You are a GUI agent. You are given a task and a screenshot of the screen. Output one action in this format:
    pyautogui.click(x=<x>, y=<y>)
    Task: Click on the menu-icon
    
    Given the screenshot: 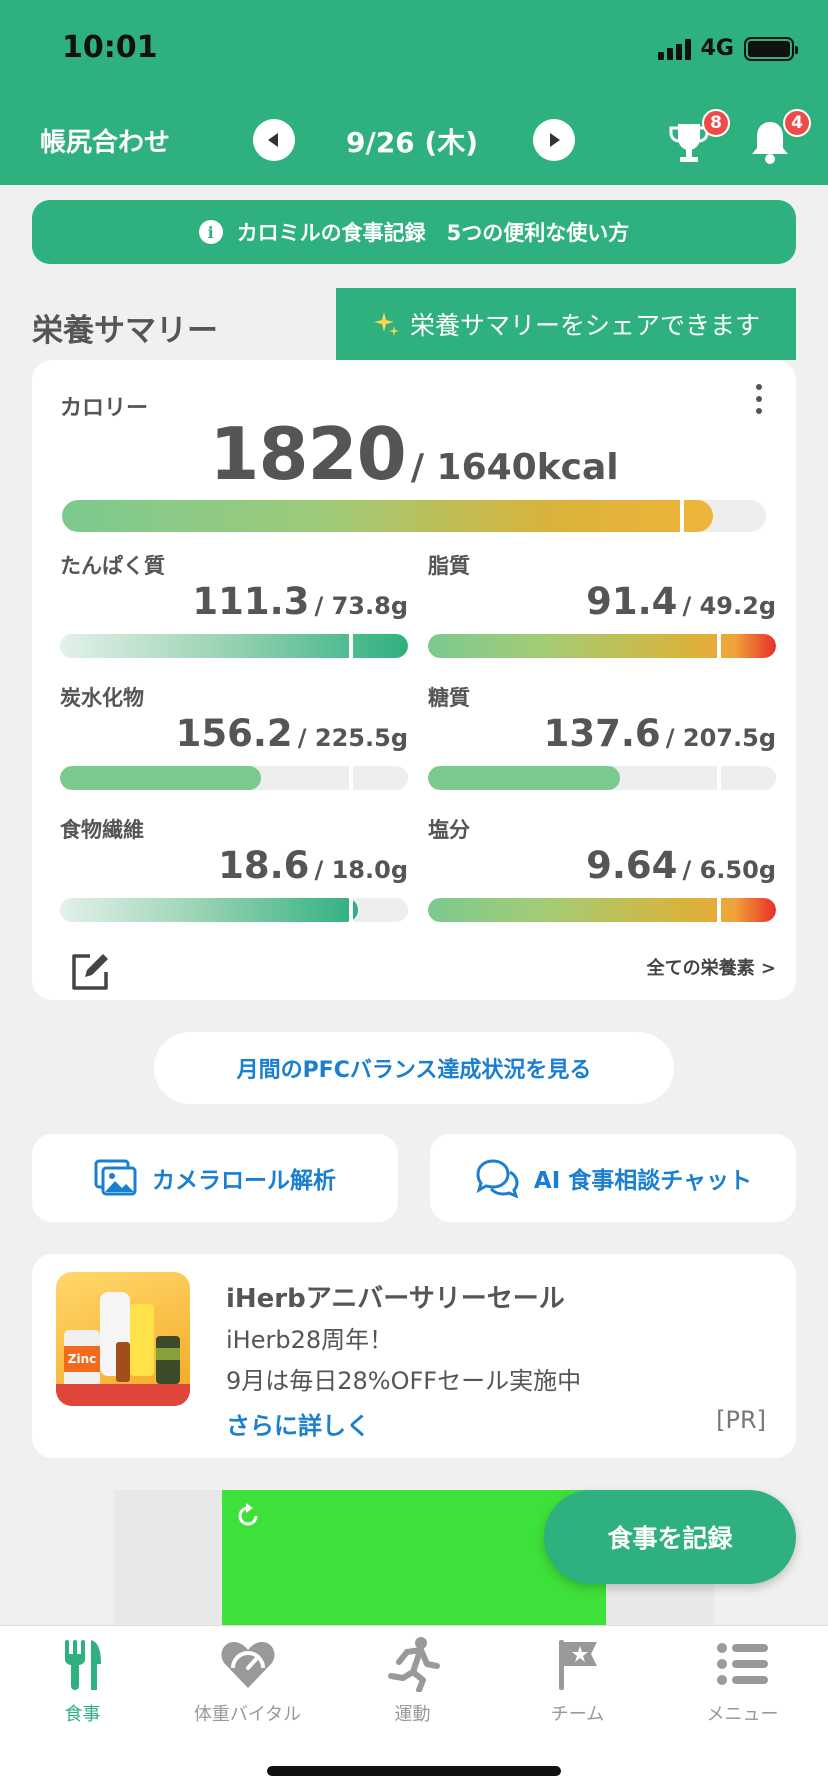 What is the action you would take?
    pyautogui.click(x=742, y=1664)
    